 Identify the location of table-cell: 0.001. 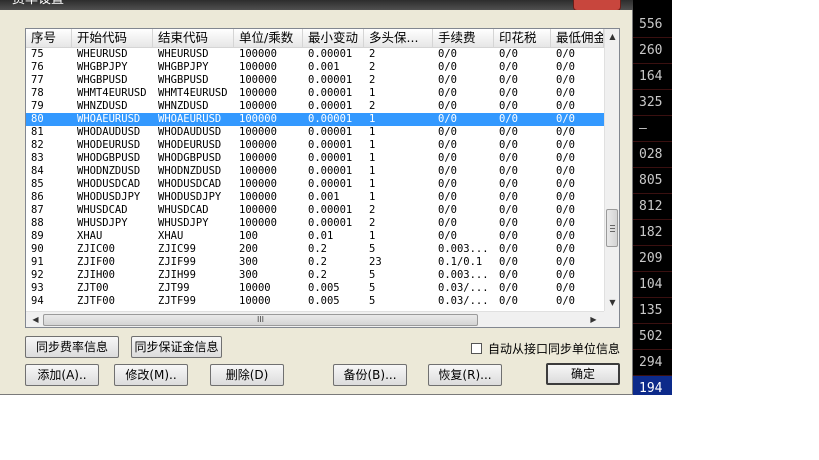
(324, 67).